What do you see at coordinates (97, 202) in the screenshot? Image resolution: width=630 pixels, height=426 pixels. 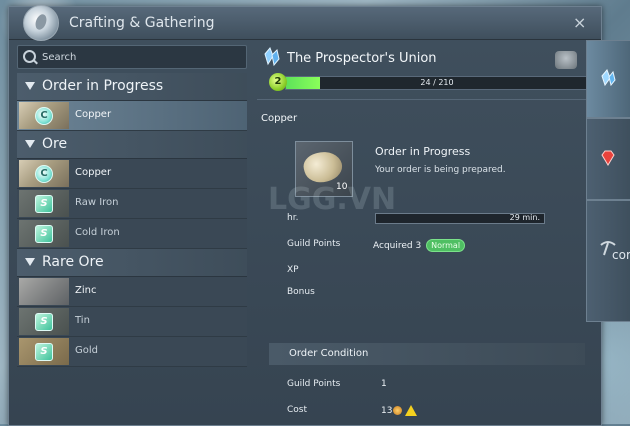 I see `list-item-name: Raw Iron` at bounding box center [97, 202].